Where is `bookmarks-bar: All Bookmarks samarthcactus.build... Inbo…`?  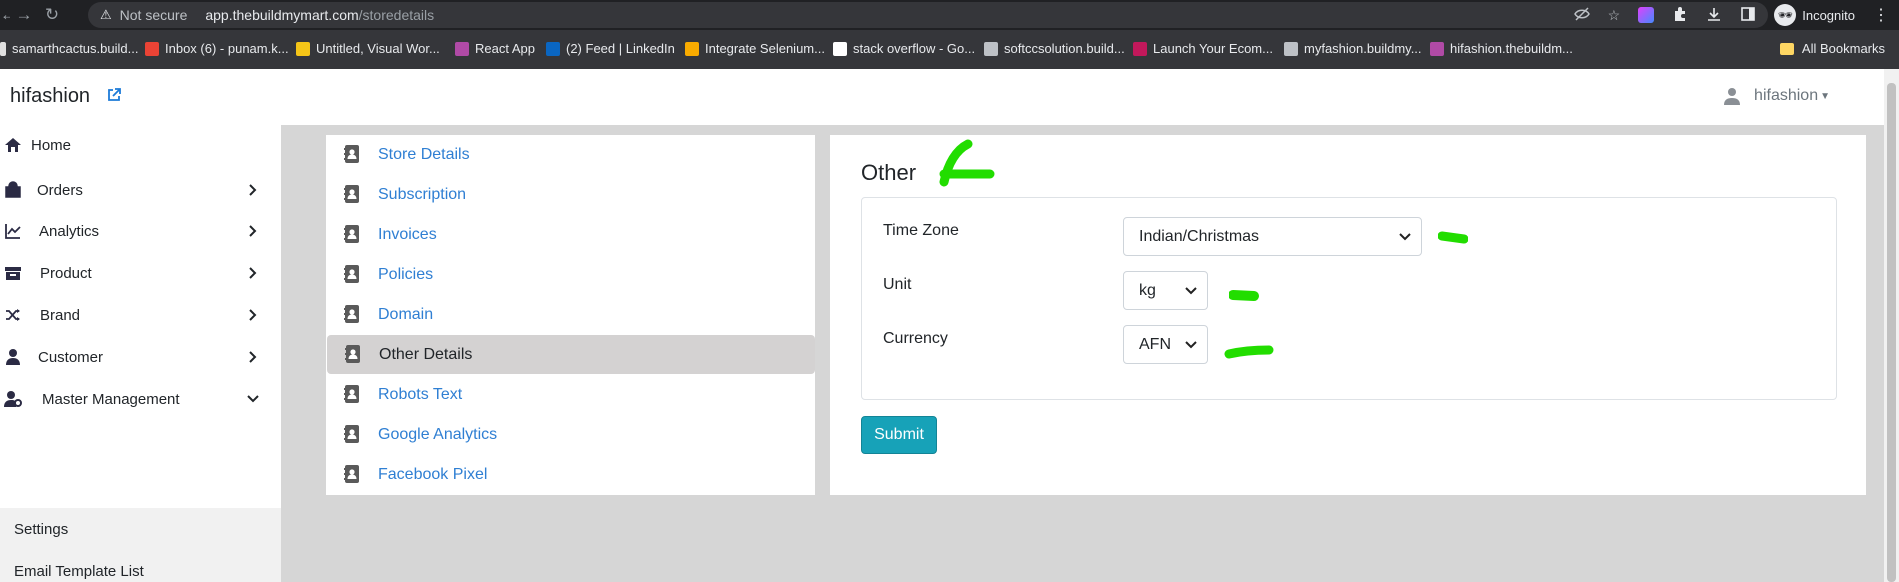 bookmarks-bar: All Bookmarks samarthcactus.build... Inbo… is located at coordinates (949, 49).